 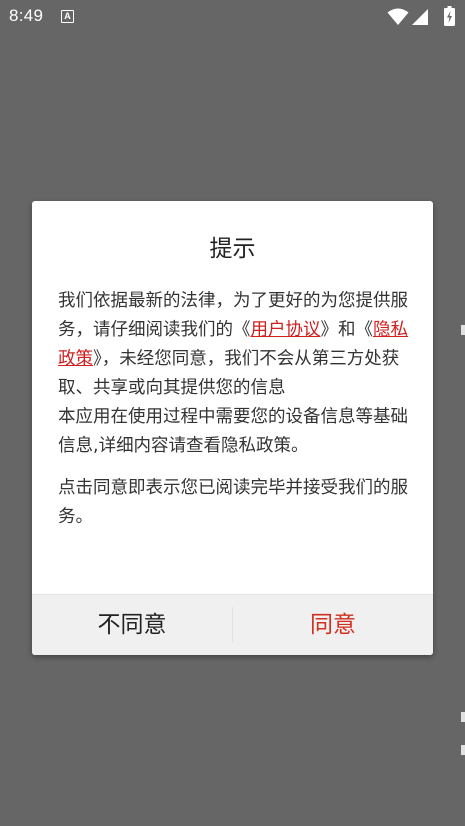 I want to click on wifi-icon, so click(x=398, y=16).